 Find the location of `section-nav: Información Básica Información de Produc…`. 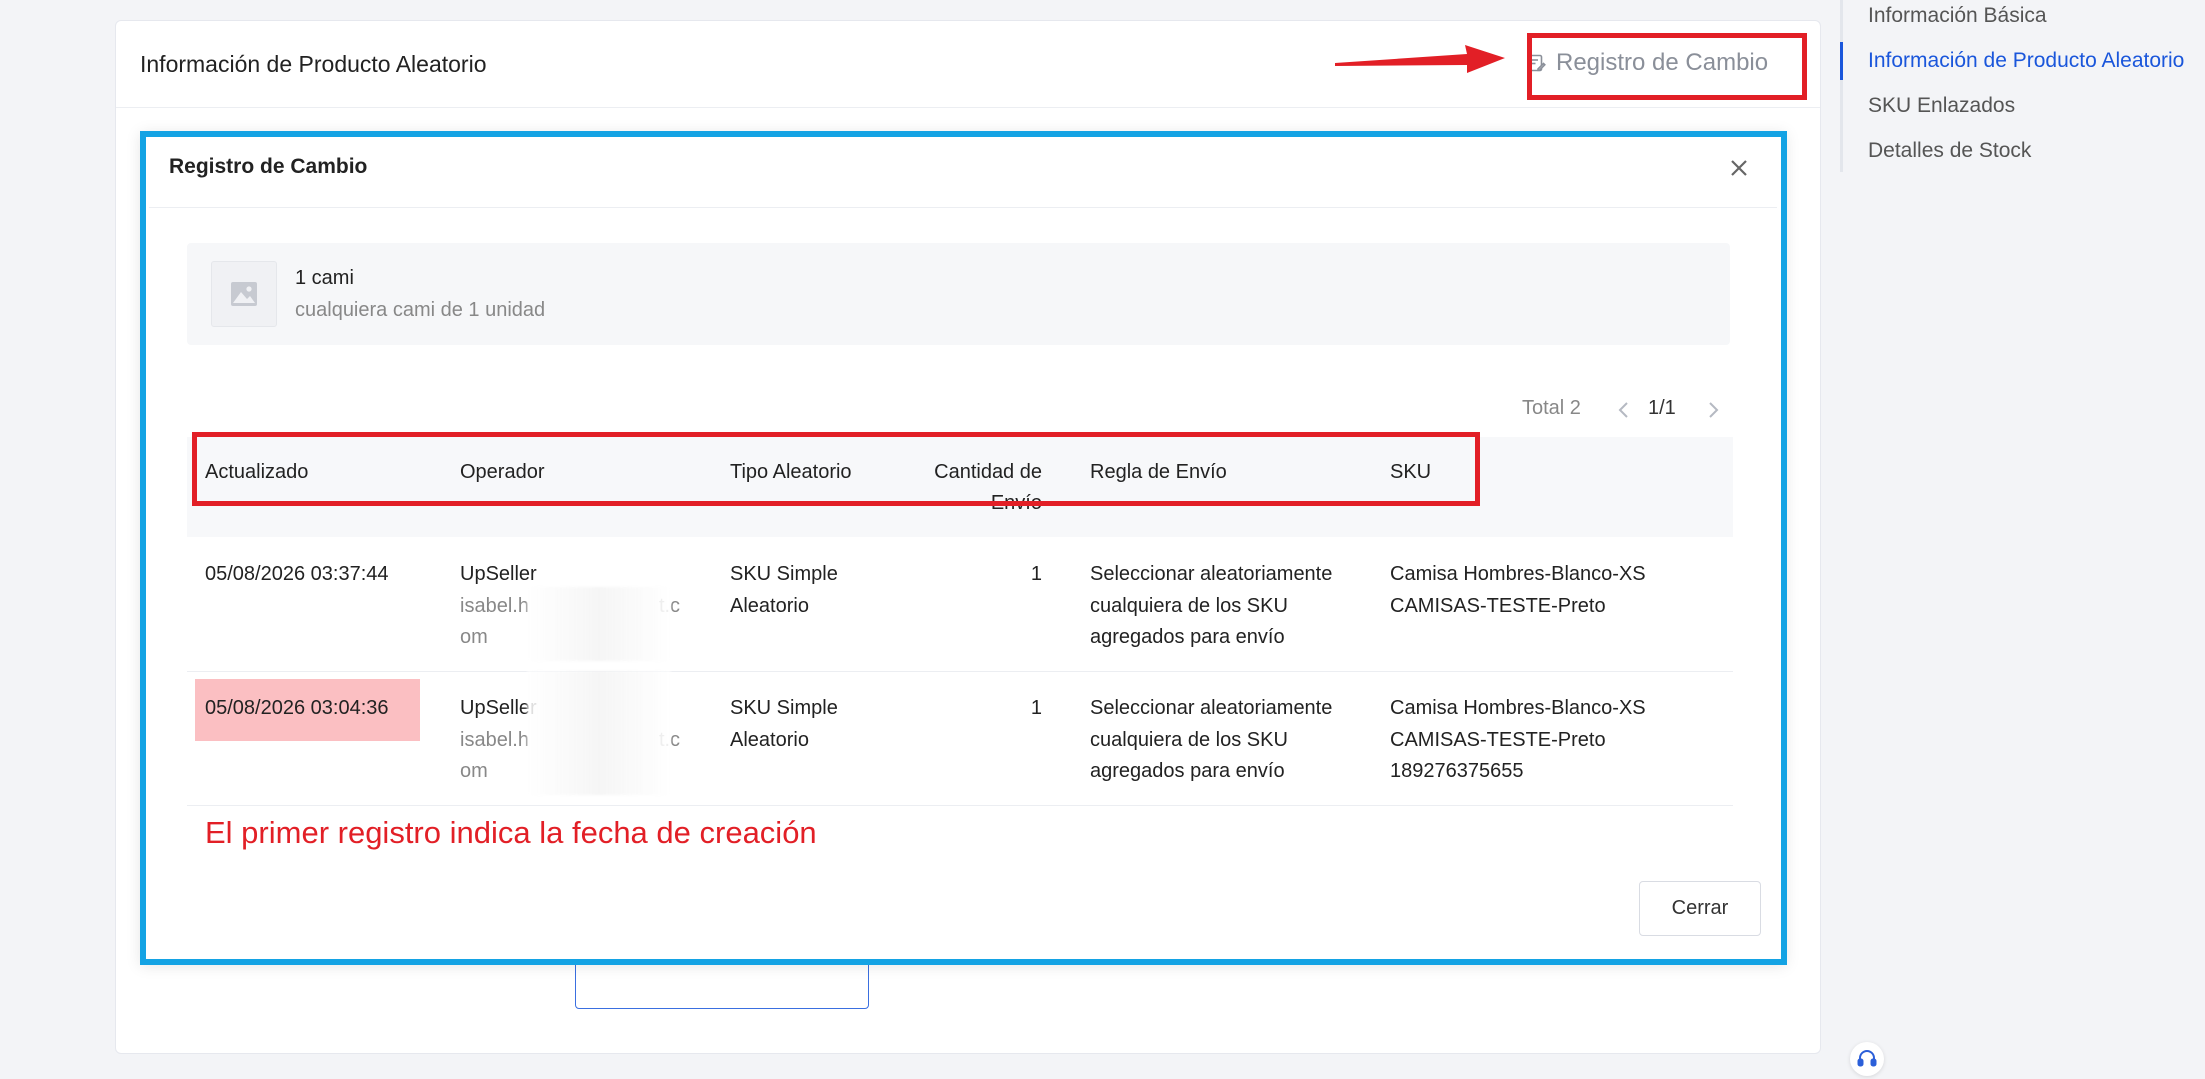

section-nav: Información Básica Información de Produc… is located at coordinates (2022, 87).